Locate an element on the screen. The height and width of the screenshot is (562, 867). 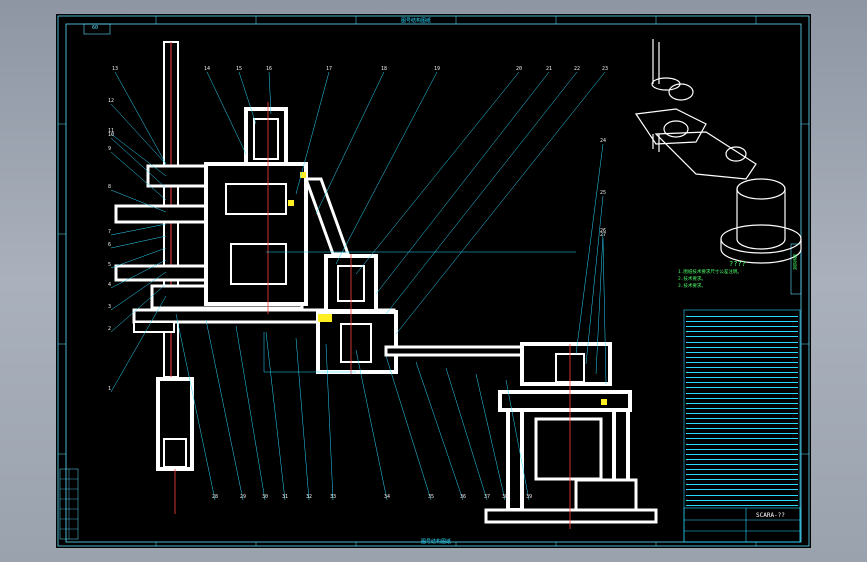
callout-label: 36 is located at coordinates (463, 497).